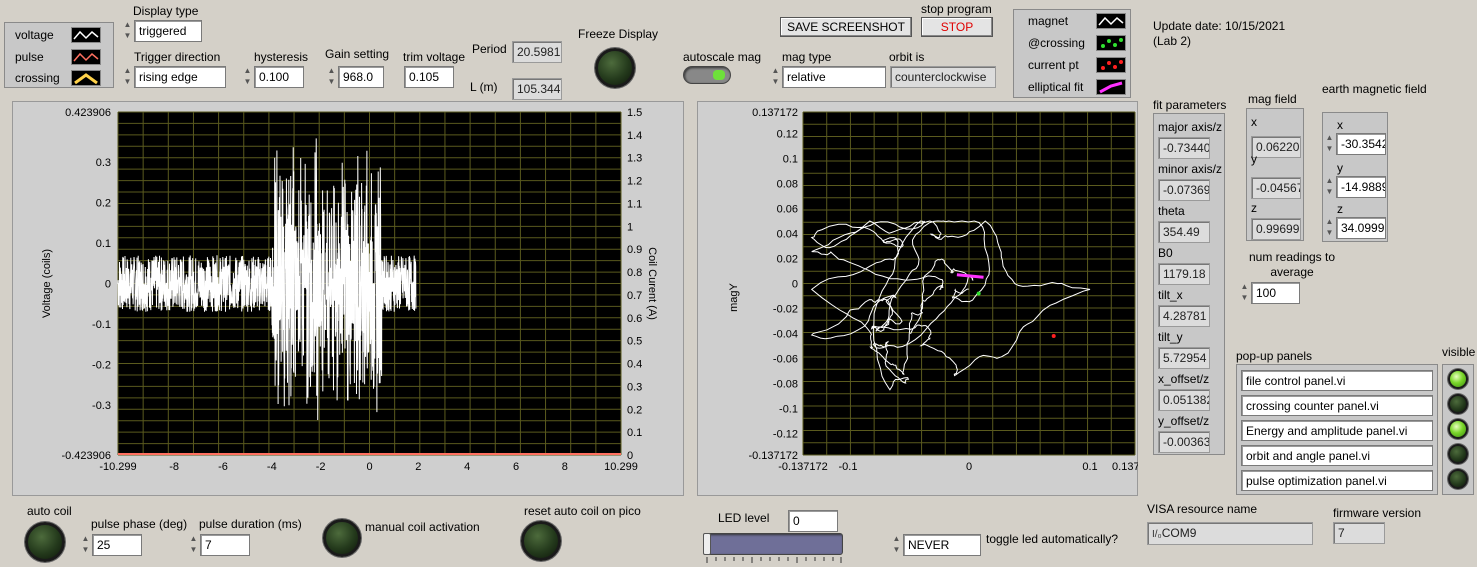  What do you see at coordinates (489, 49) in the screenshot?
I see `period-label: Period` at bounding box center [489, 49].